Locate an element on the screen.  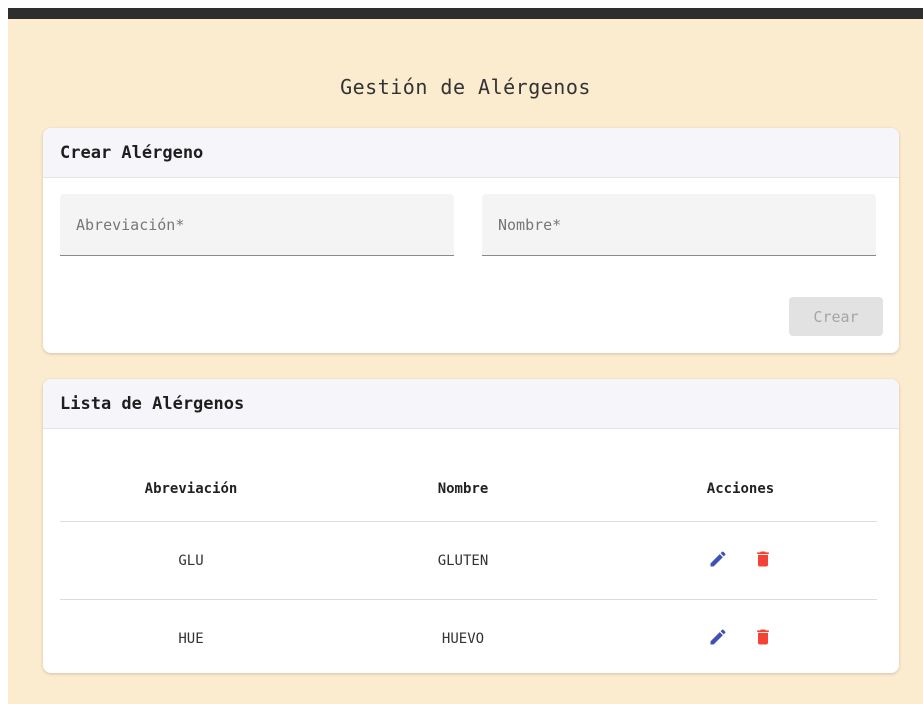
name-field is located at coordinates (679, 225).